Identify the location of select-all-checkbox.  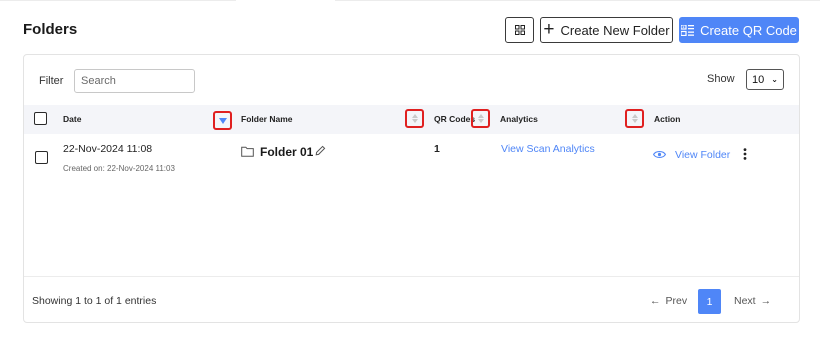
(40, 118).